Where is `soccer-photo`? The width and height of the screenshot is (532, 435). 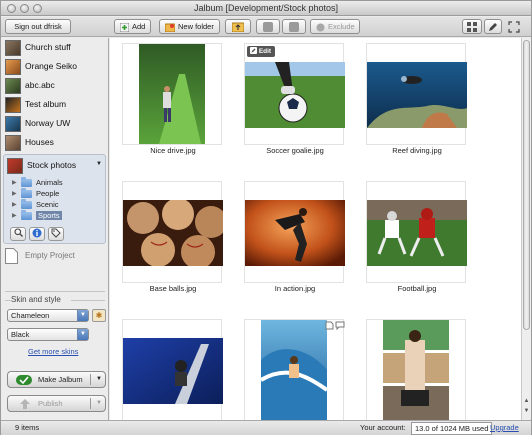 soccer-photo is located at coordinates (295, 95).